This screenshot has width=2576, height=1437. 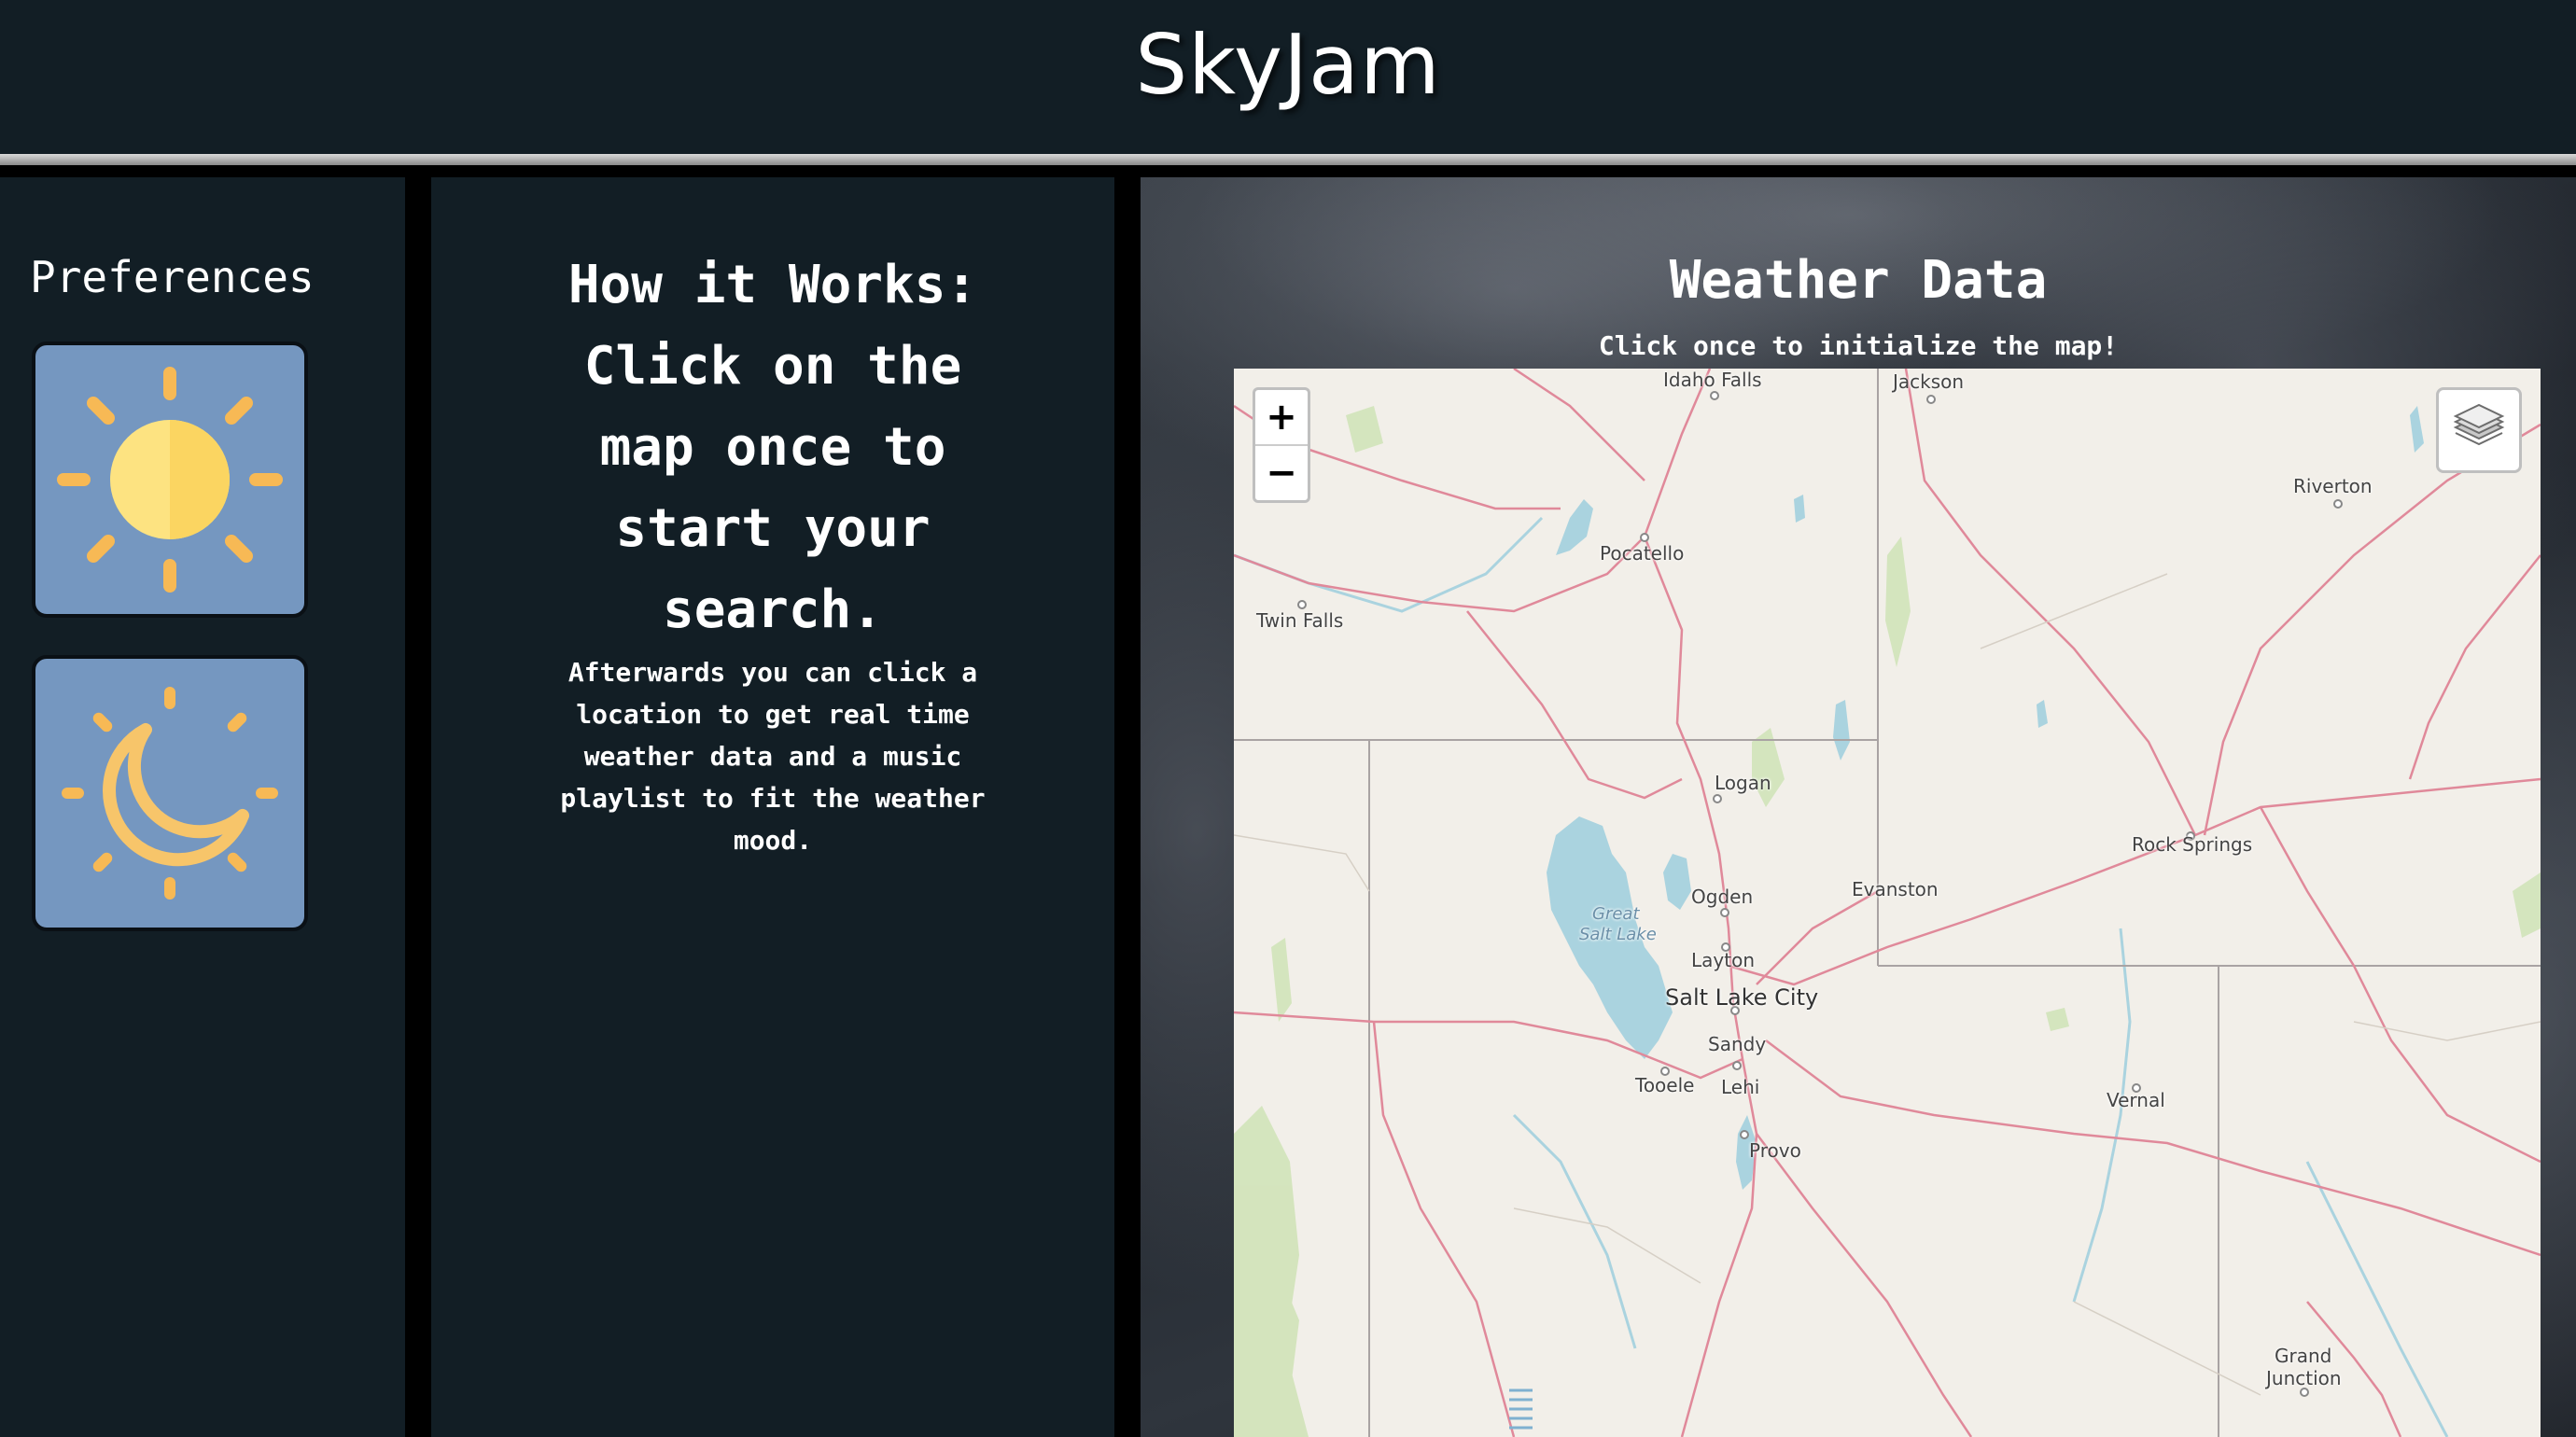 I want to click on layers-icon, so click(x=2479, y=424).